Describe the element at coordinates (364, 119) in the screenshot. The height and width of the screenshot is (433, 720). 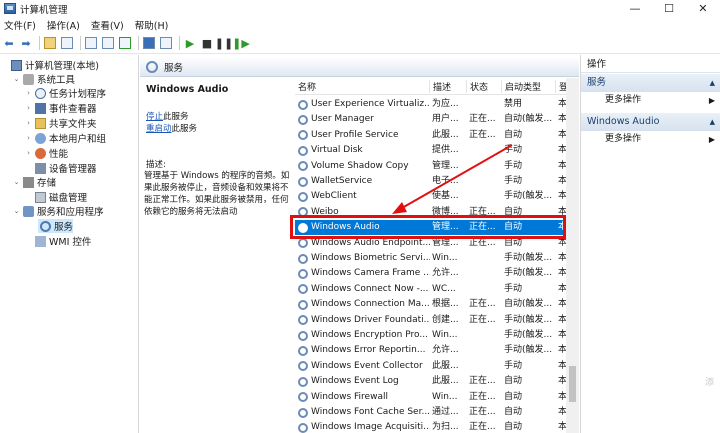
I see `service-name-cell: User Manager` at that location.